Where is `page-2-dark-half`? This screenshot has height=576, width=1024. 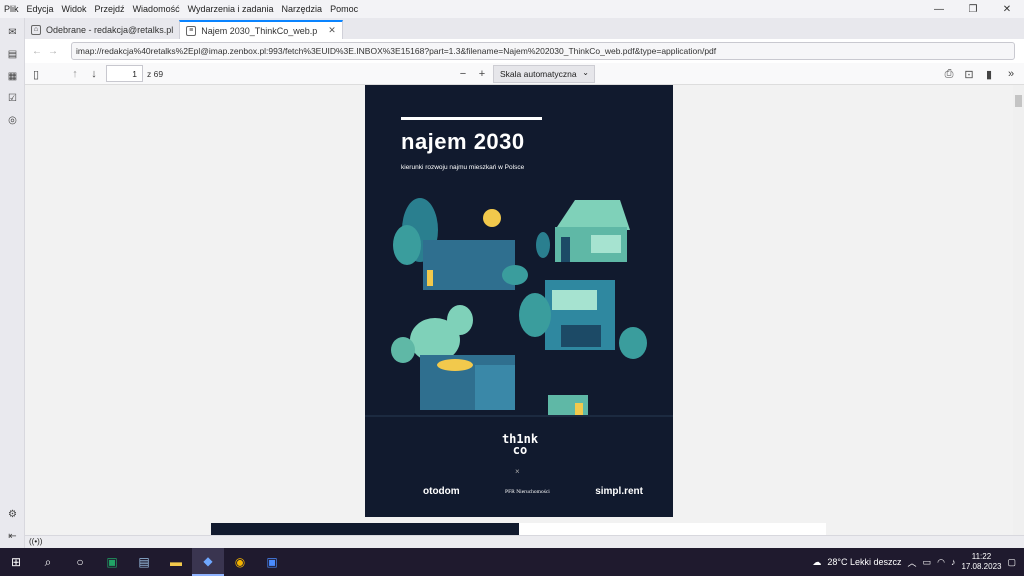 page-2-dark-half is located at coordinates (365, 529).